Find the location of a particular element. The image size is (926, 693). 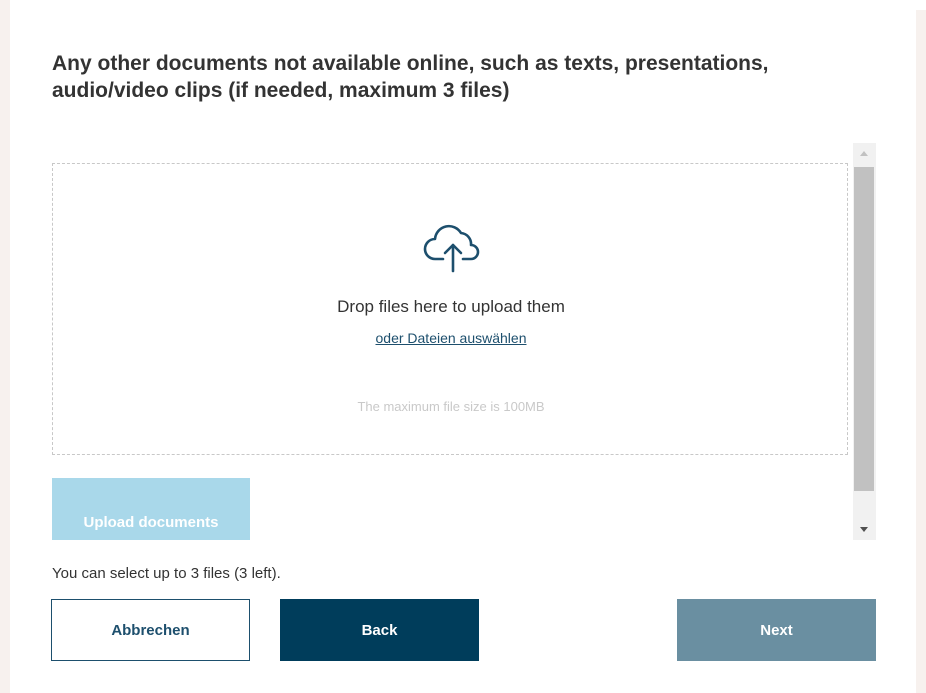

file-count-info: You can select up to 3 files (3 left). is located at coordinates (166, 573).